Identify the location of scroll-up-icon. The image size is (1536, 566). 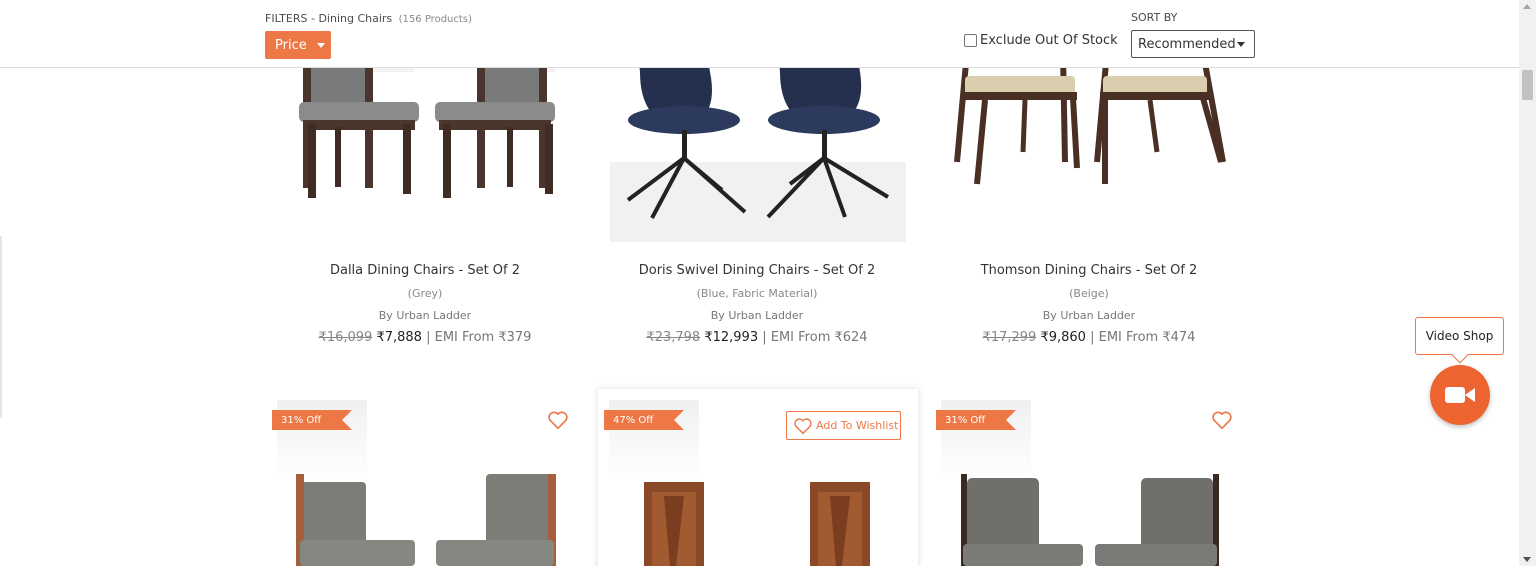
(1527, 6).